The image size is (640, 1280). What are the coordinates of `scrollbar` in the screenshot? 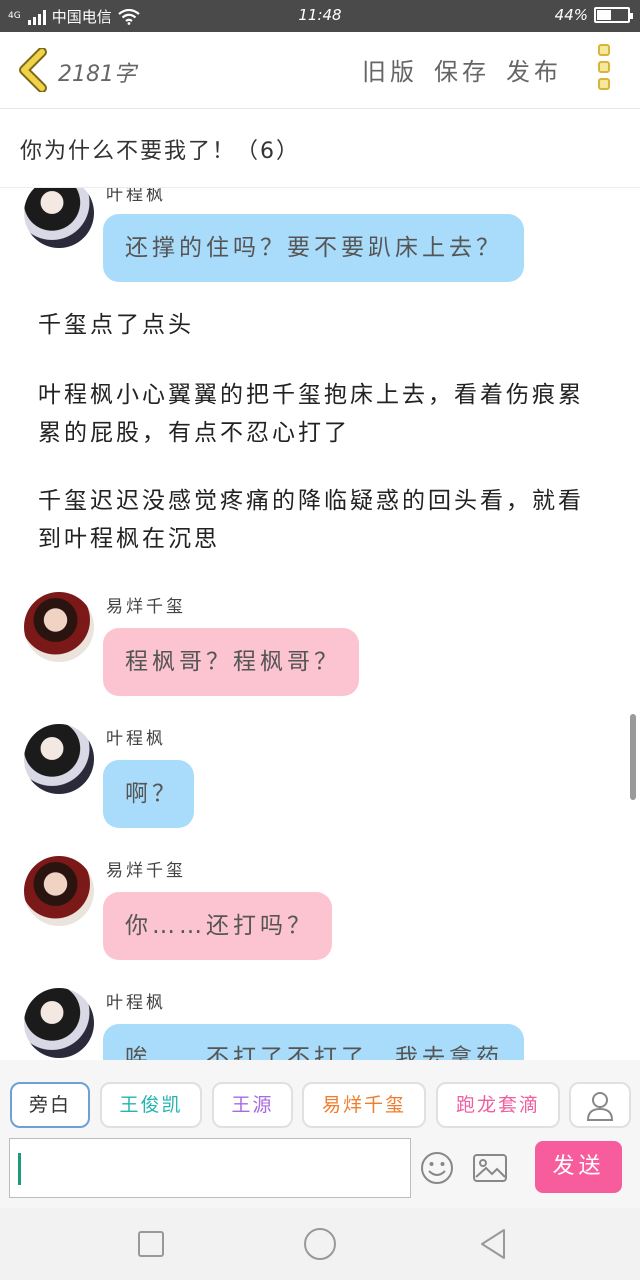 It's located at (633, 757).